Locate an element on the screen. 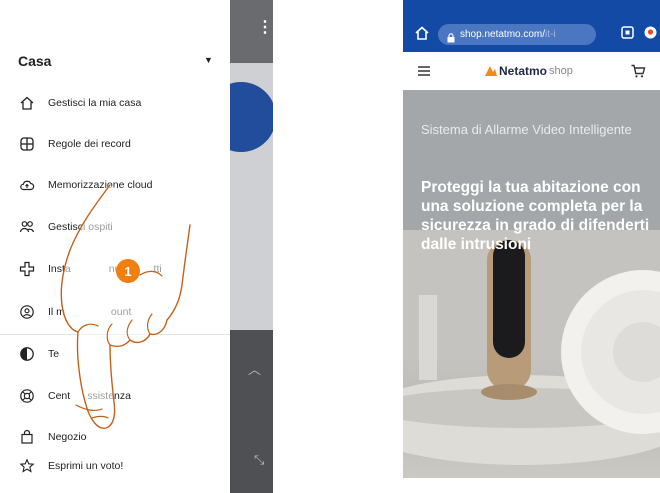 The width and height of the screenshot is (660, 493). hamburger-menu-icon is located at coordinates (424, 71).